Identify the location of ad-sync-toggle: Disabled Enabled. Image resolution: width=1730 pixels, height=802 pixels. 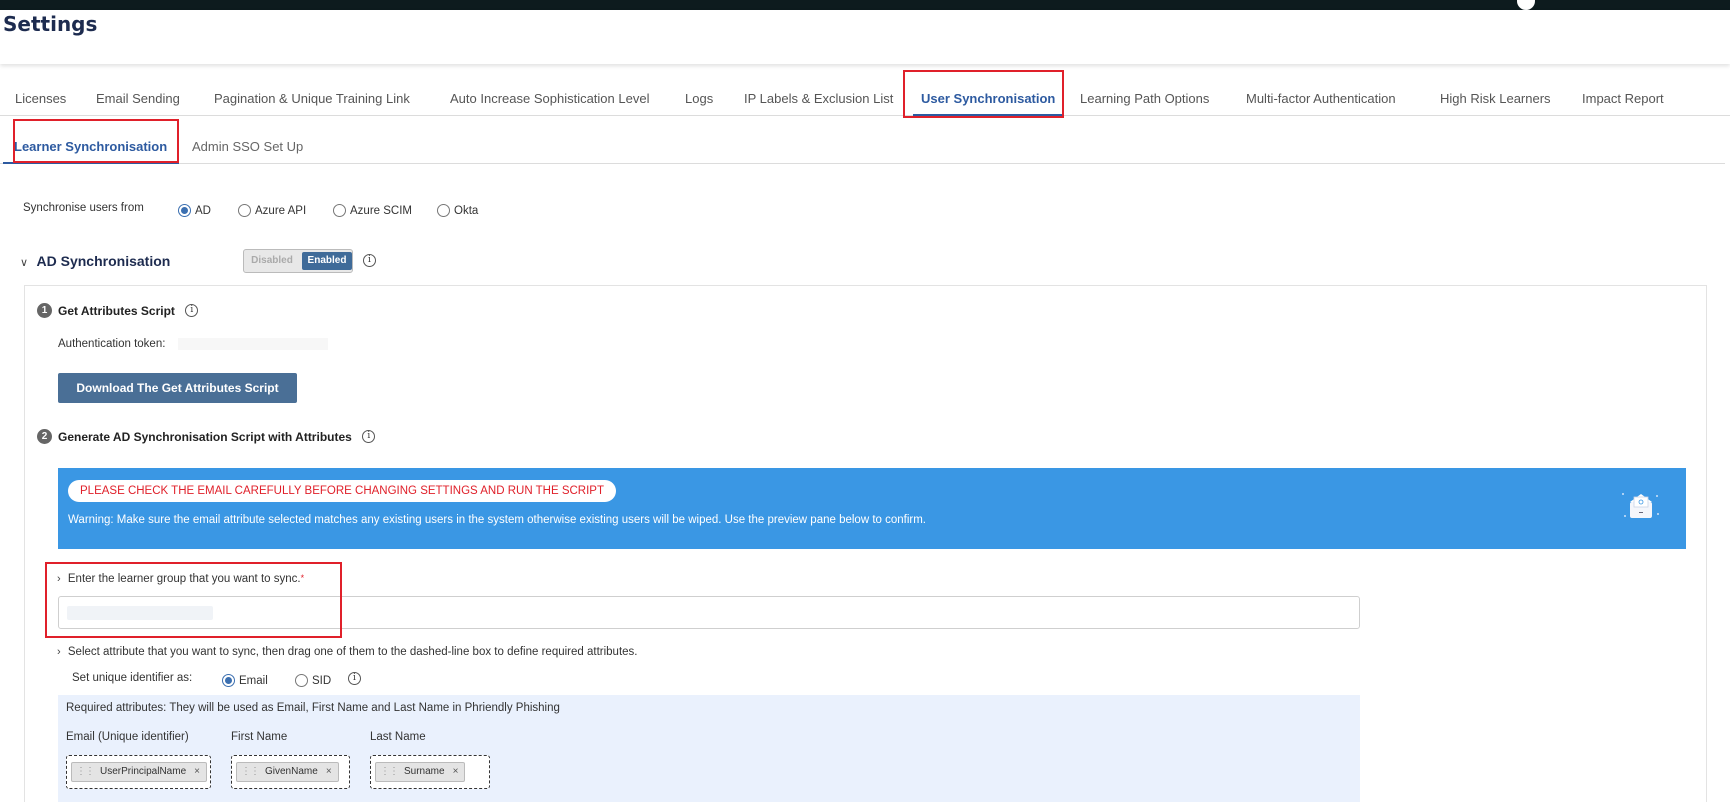
(298, 261).